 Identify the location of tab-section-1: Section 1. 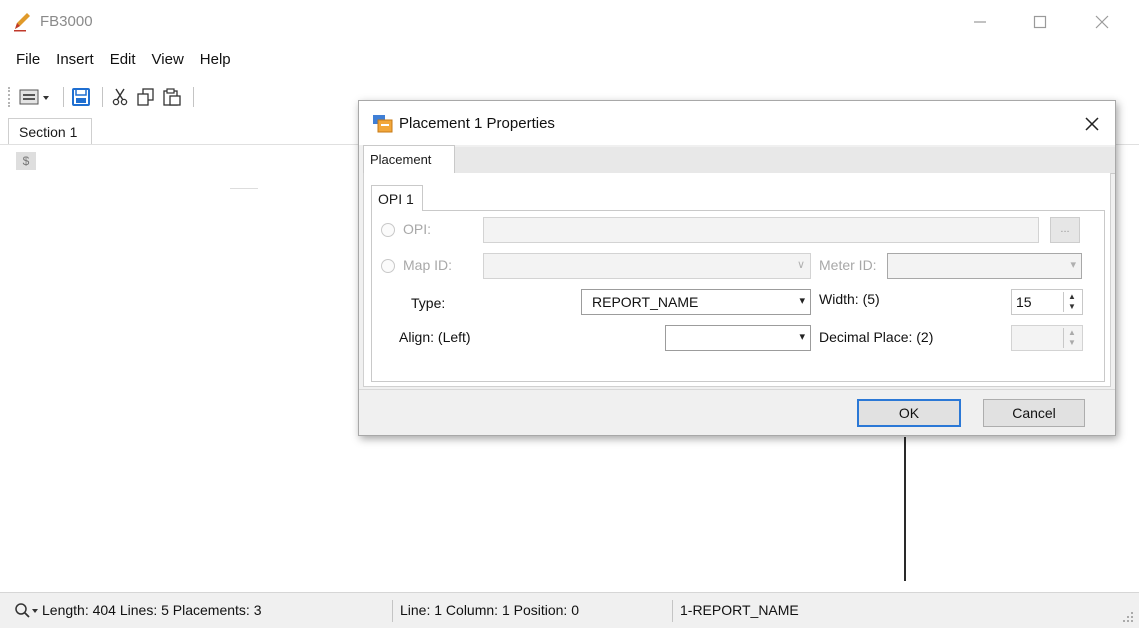
(50, 131).